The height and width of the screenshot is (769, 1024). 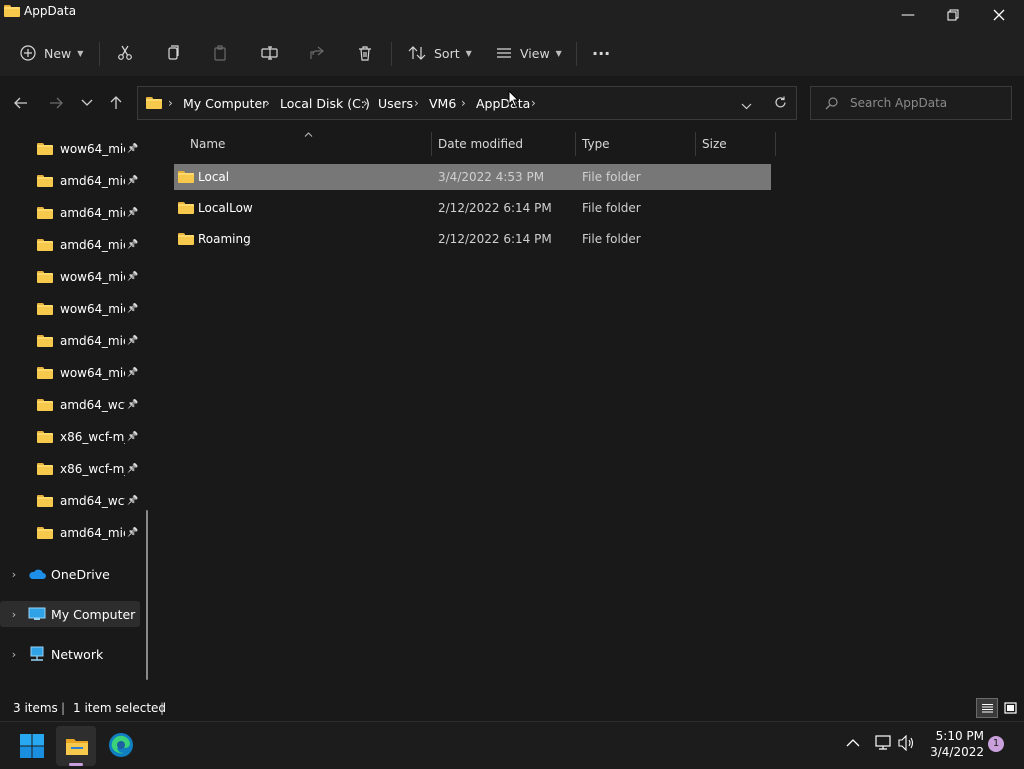 What do you see at coordinates (37, 653) in the screenshot?
I see `network-icon` at bounding box center [37, 653].